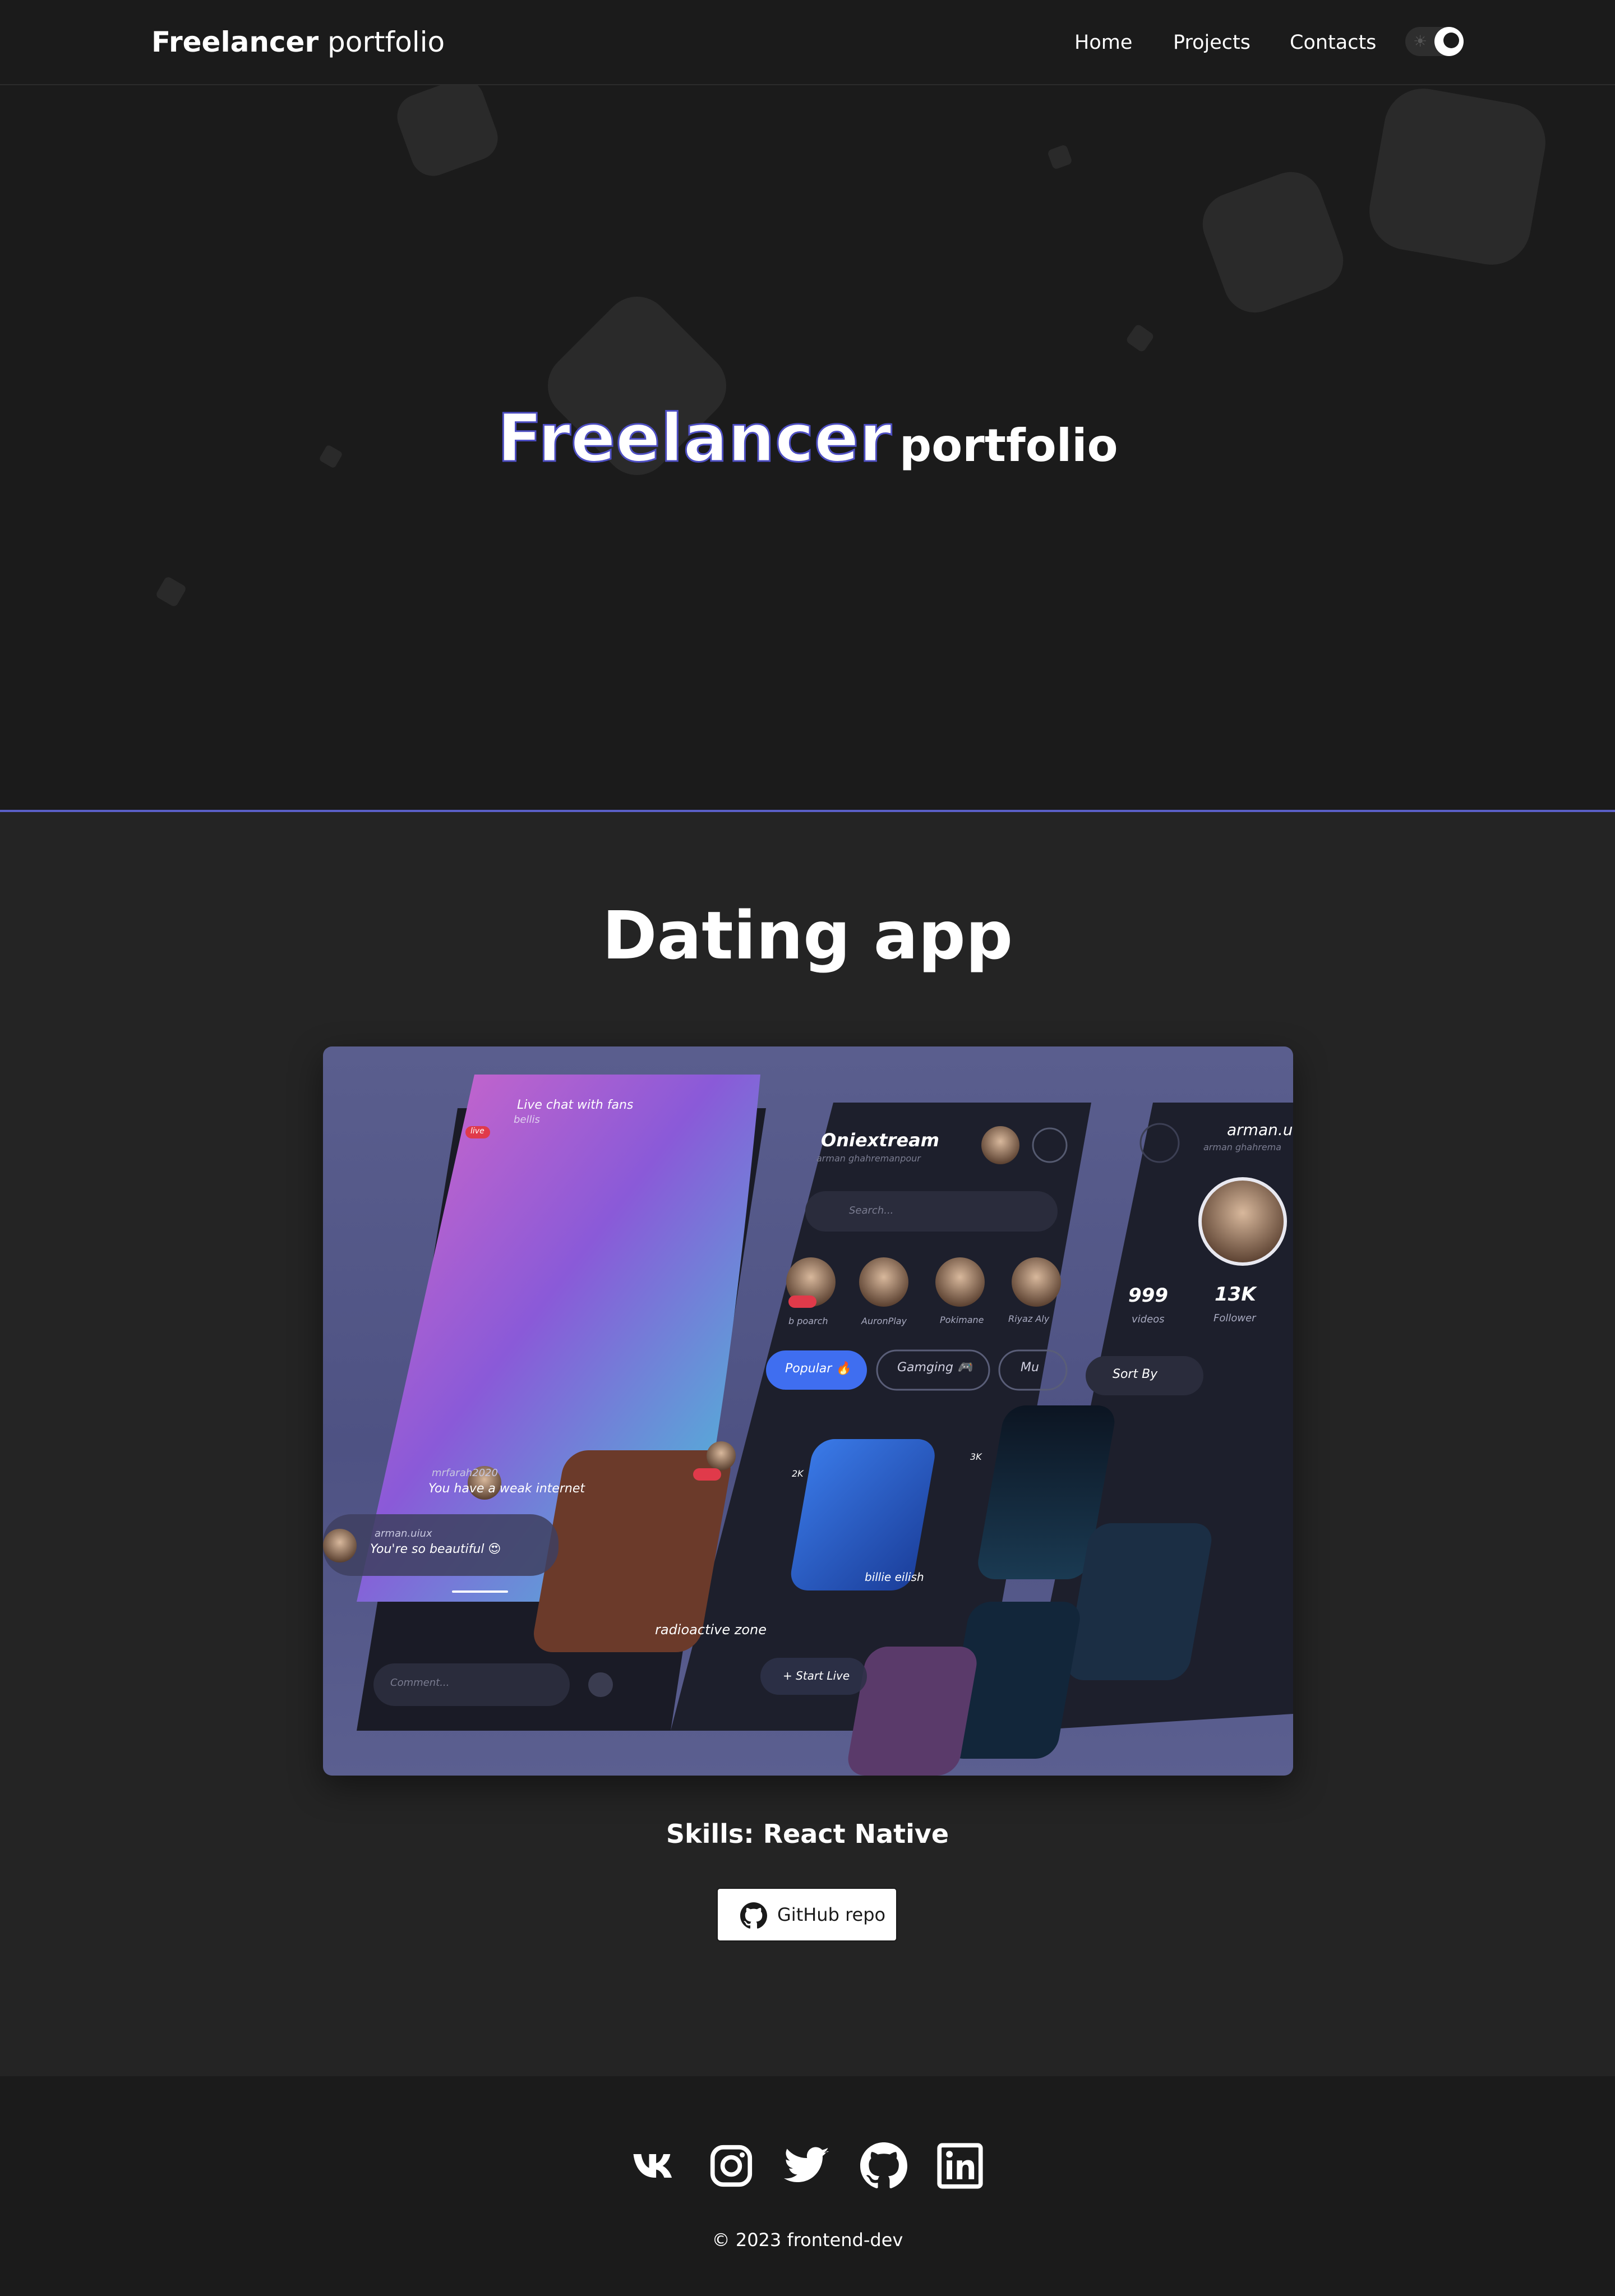 The width and height of the screenshot is (1615, 2296). I want to click on views-badge: 2K, so click(798, 1473).